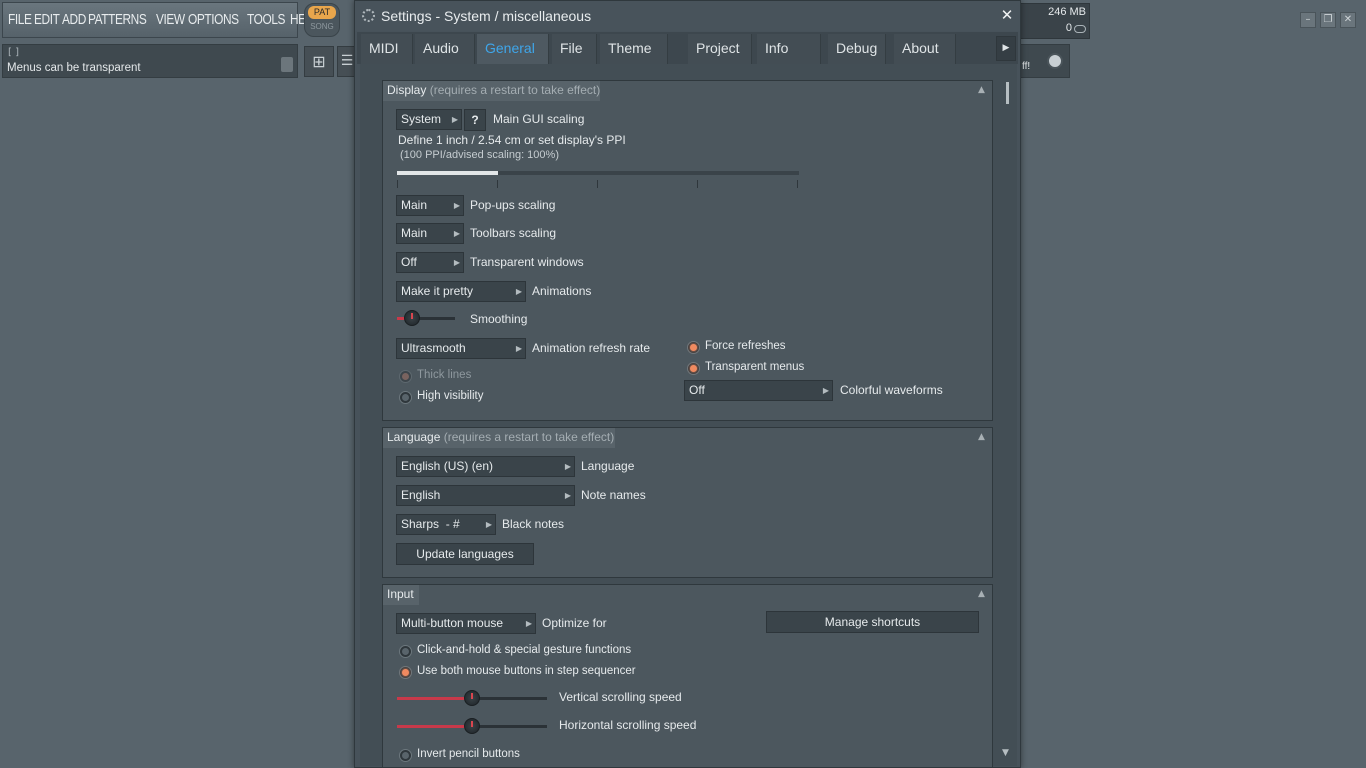 Image resolution: width=1366 pixels, height=768 pixels. Describe the element at coordinates (287, 64) in the screenshot. I see `hint-lock-icon` at that location.